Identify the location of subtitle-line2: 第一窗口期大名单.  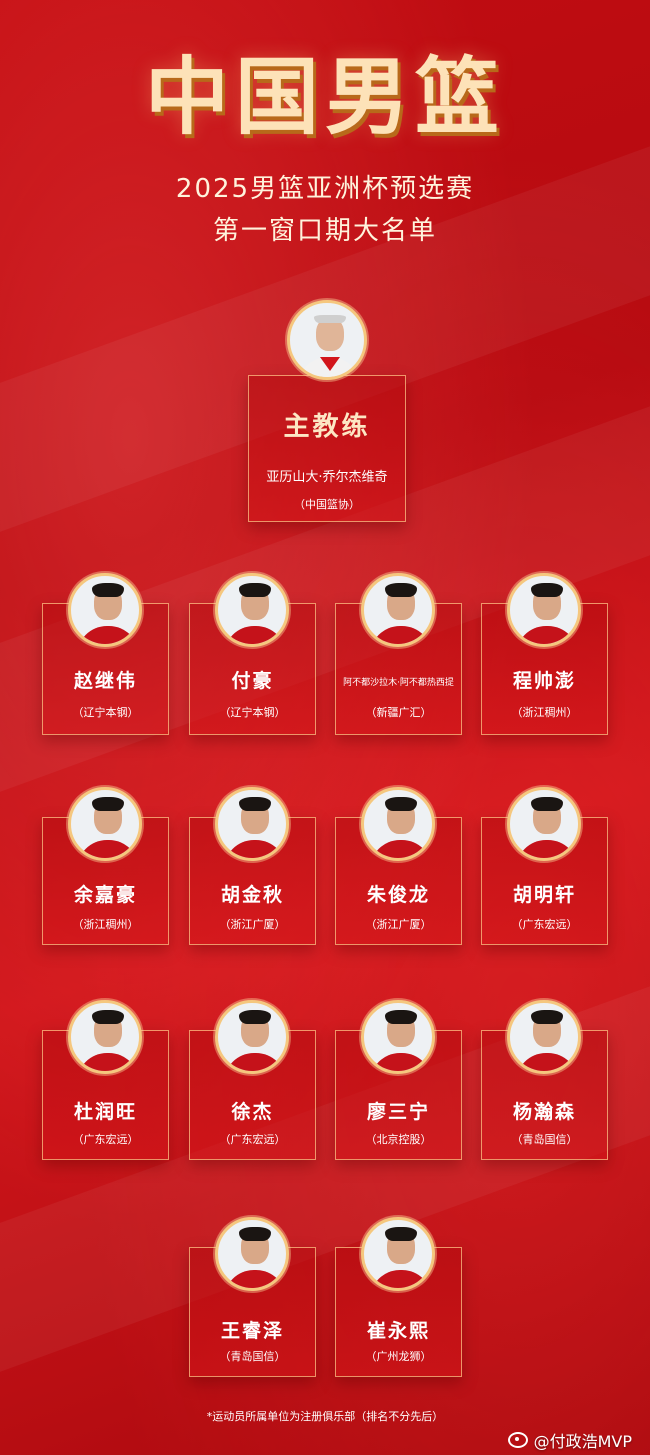
(324, 231).